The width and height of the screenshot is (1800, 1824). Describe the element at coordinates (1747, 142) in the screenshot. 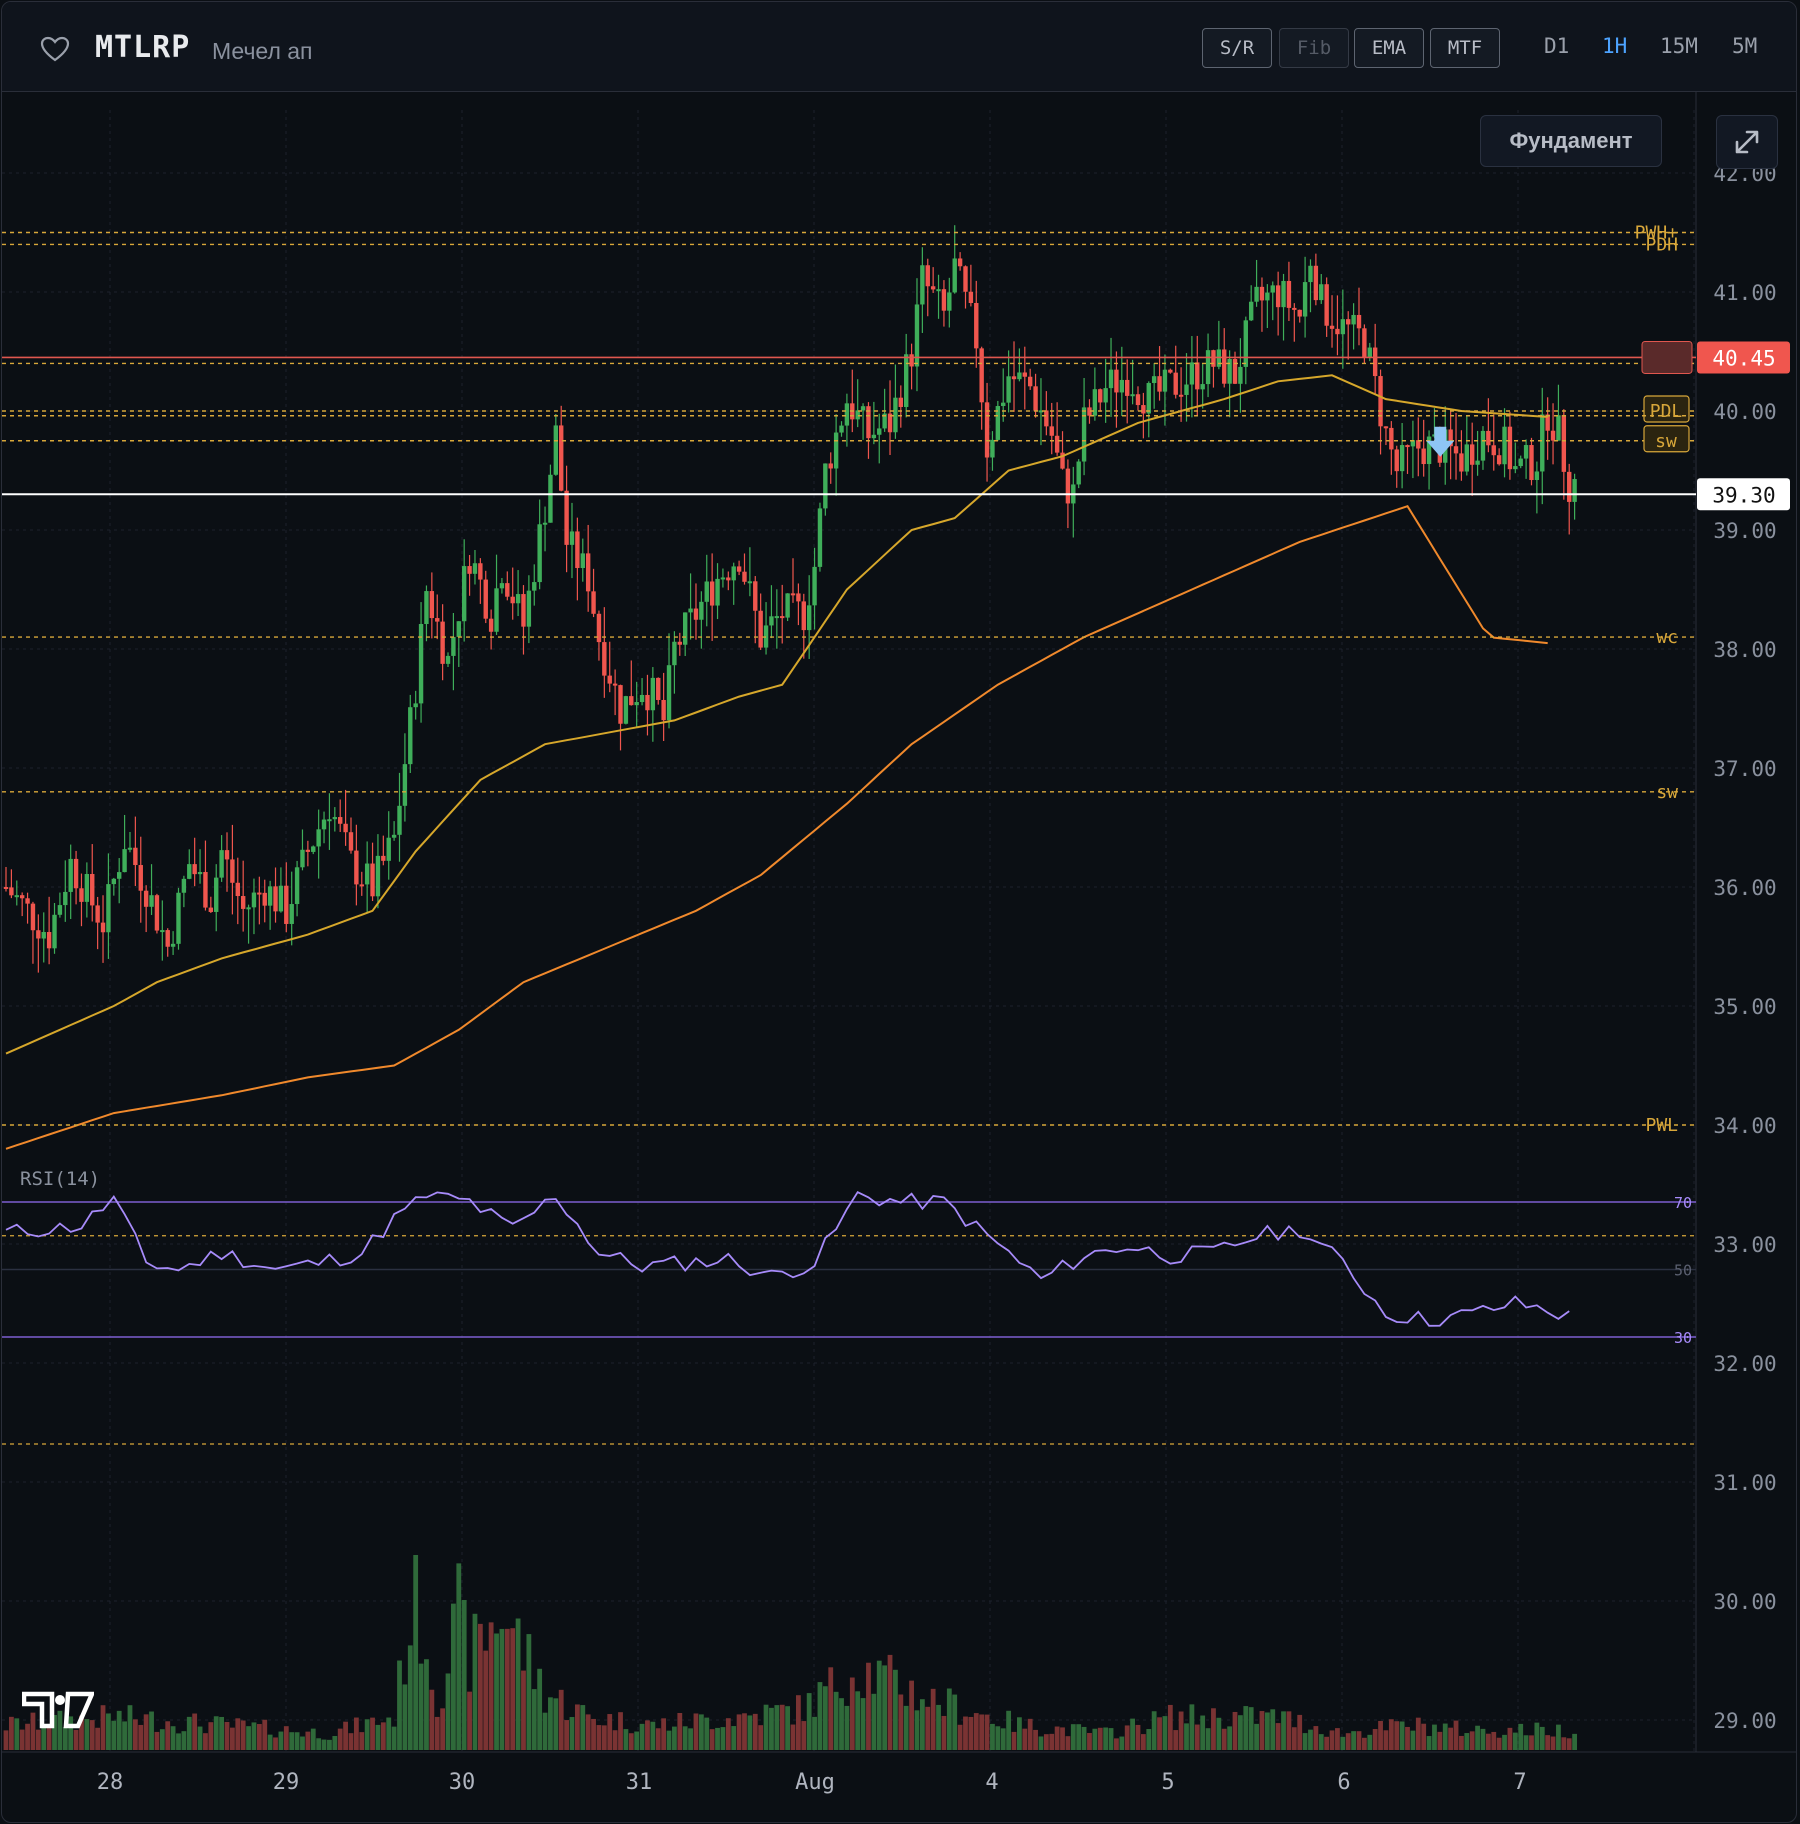

I see `expand-icon` at that location.